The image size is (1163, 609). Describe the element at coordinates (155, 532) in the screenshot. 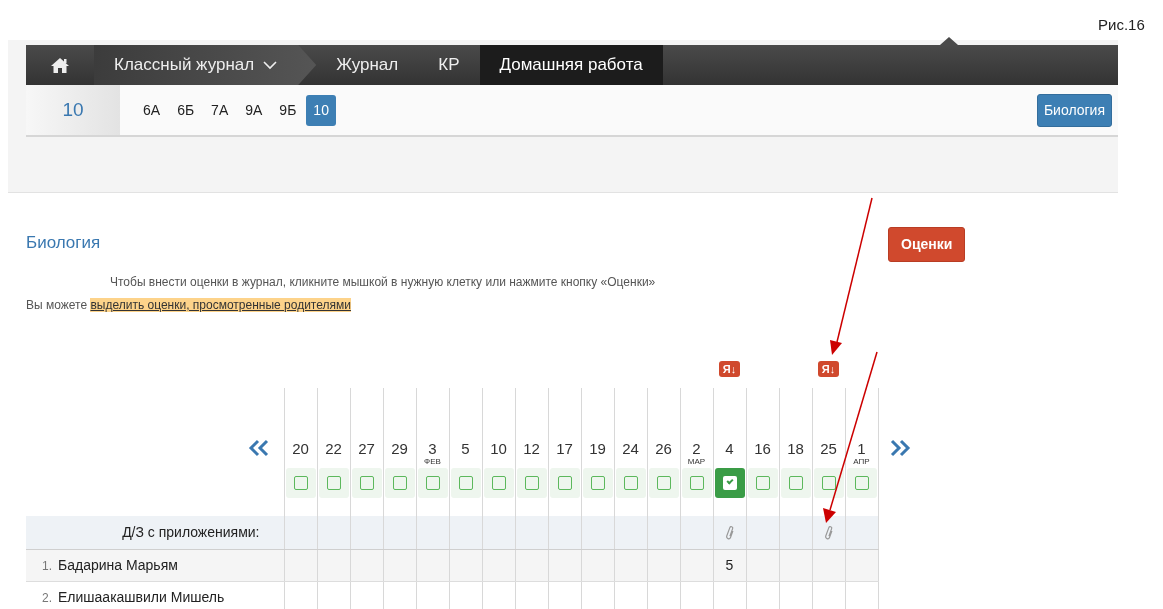

I see `row-label: Д/З с приложениями:` at that location.